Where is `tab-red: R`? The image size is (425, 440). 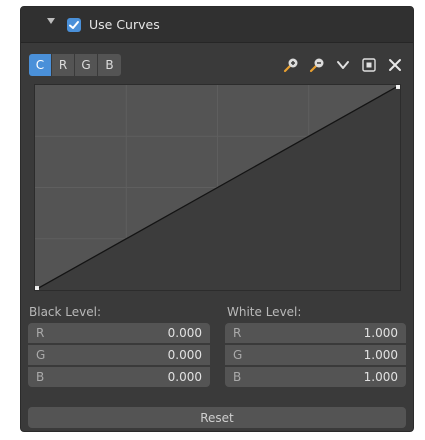 tab-red: R is located at coordinates (63, 65).